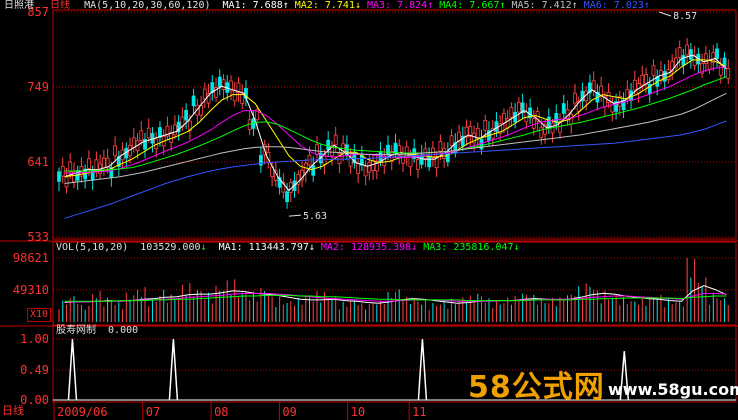  What do you see at coordinates (153, 412) in the screenshot?
I see `x-tick-label: 07` at bounding box center [153, 412].